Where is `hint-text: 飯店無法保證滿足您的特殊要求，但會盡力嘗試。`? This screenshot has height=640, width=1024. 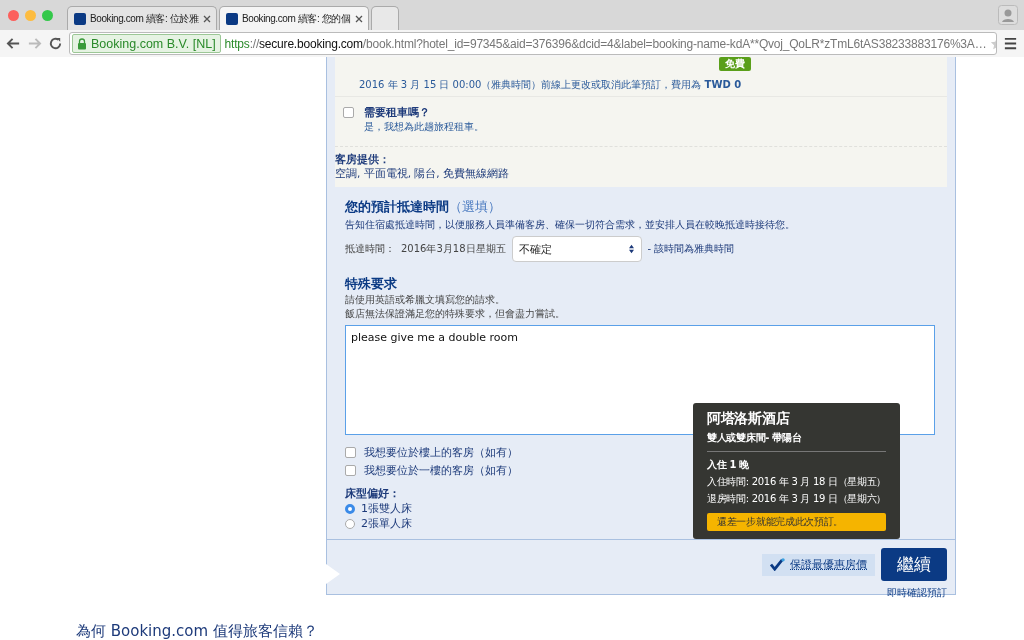 hint-text: 飯店無法保證滿足您的特殊要求，但會盡力嘗試。 is located at coordinates (455, 314).